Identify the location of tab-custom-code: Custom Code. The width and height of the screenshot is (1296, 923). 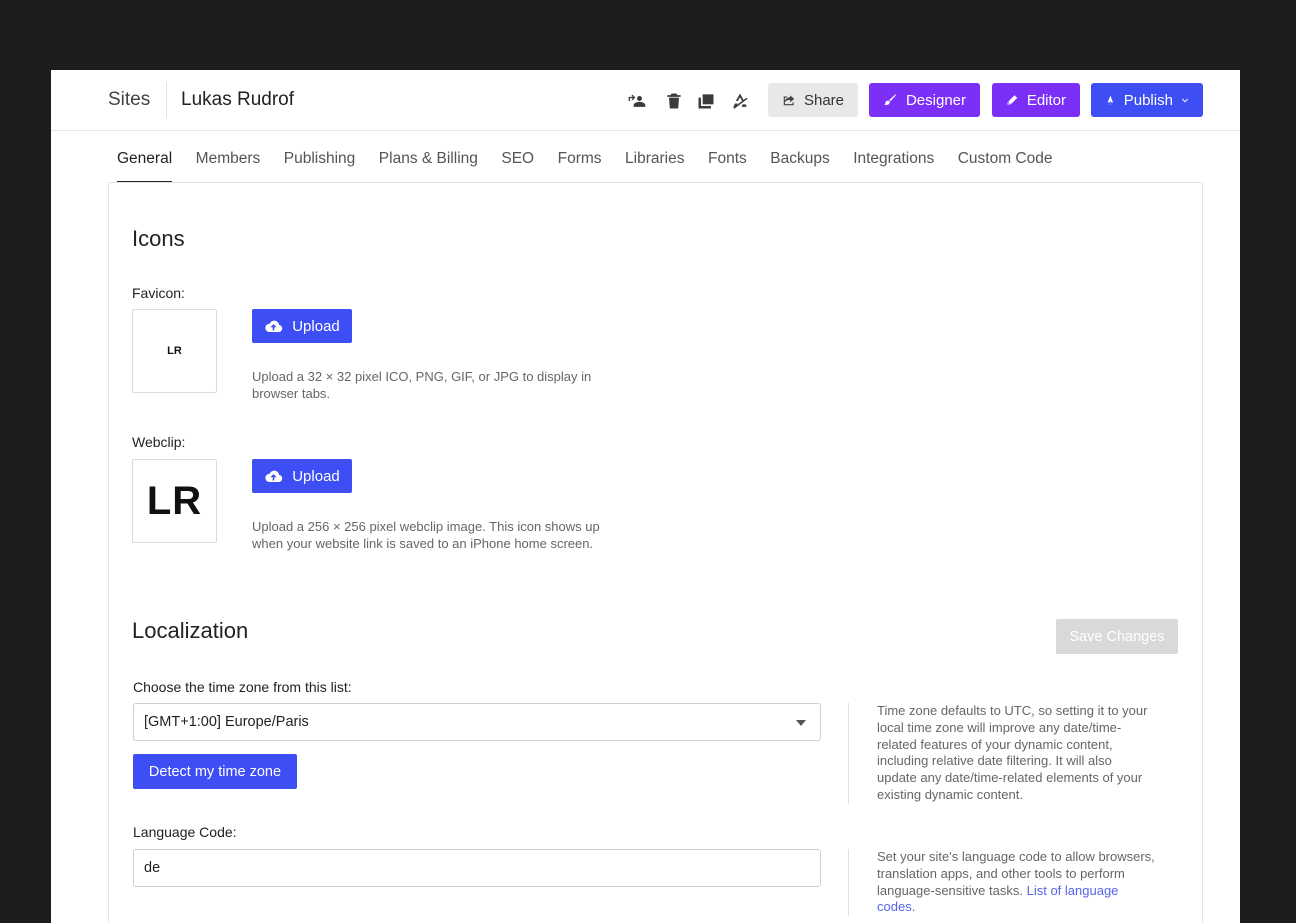
(1005, 166).